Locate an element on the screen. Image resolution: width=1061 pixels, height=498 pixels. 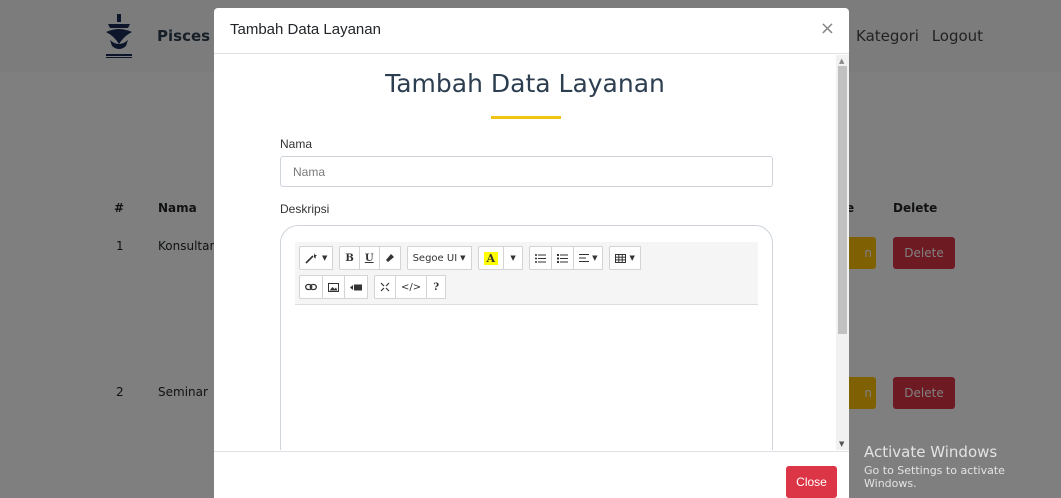
deskripsi-label: Deskripsi is located at coordinates (305, 209).